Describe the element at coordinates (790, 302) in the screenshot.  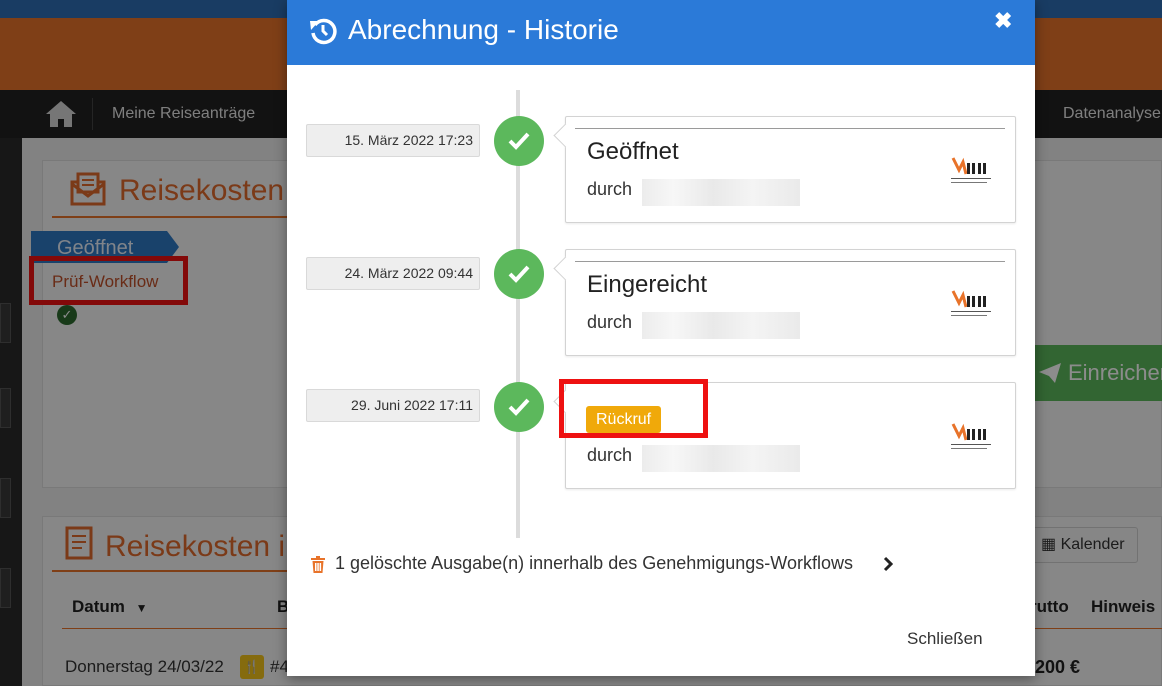
I see `timeline-card: Eingereicht durch` at that location.